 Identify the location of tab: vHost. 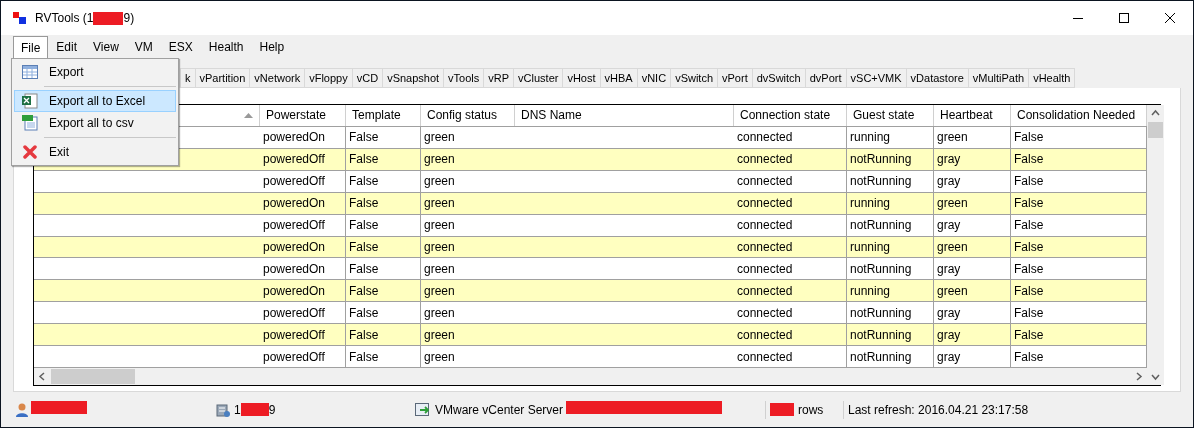
(581, 78).